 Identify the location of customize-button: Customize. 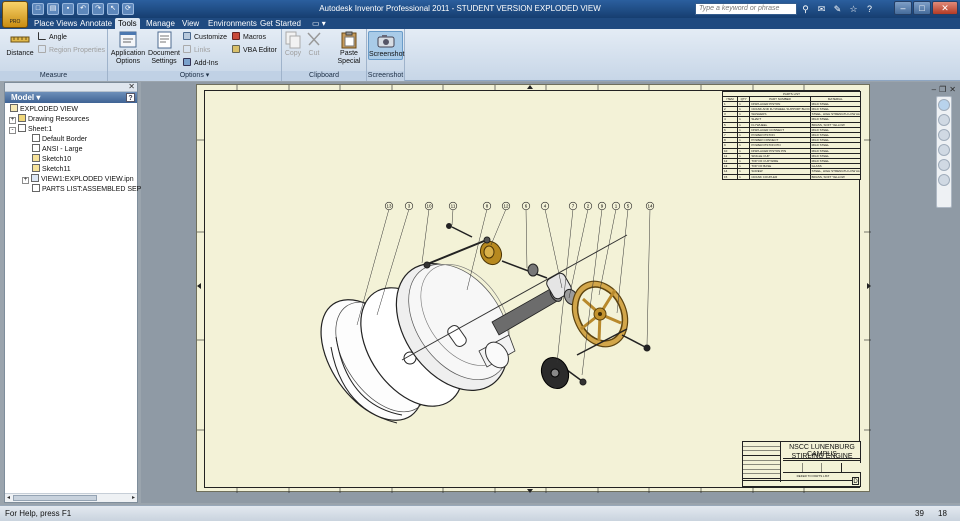
(205, 37).